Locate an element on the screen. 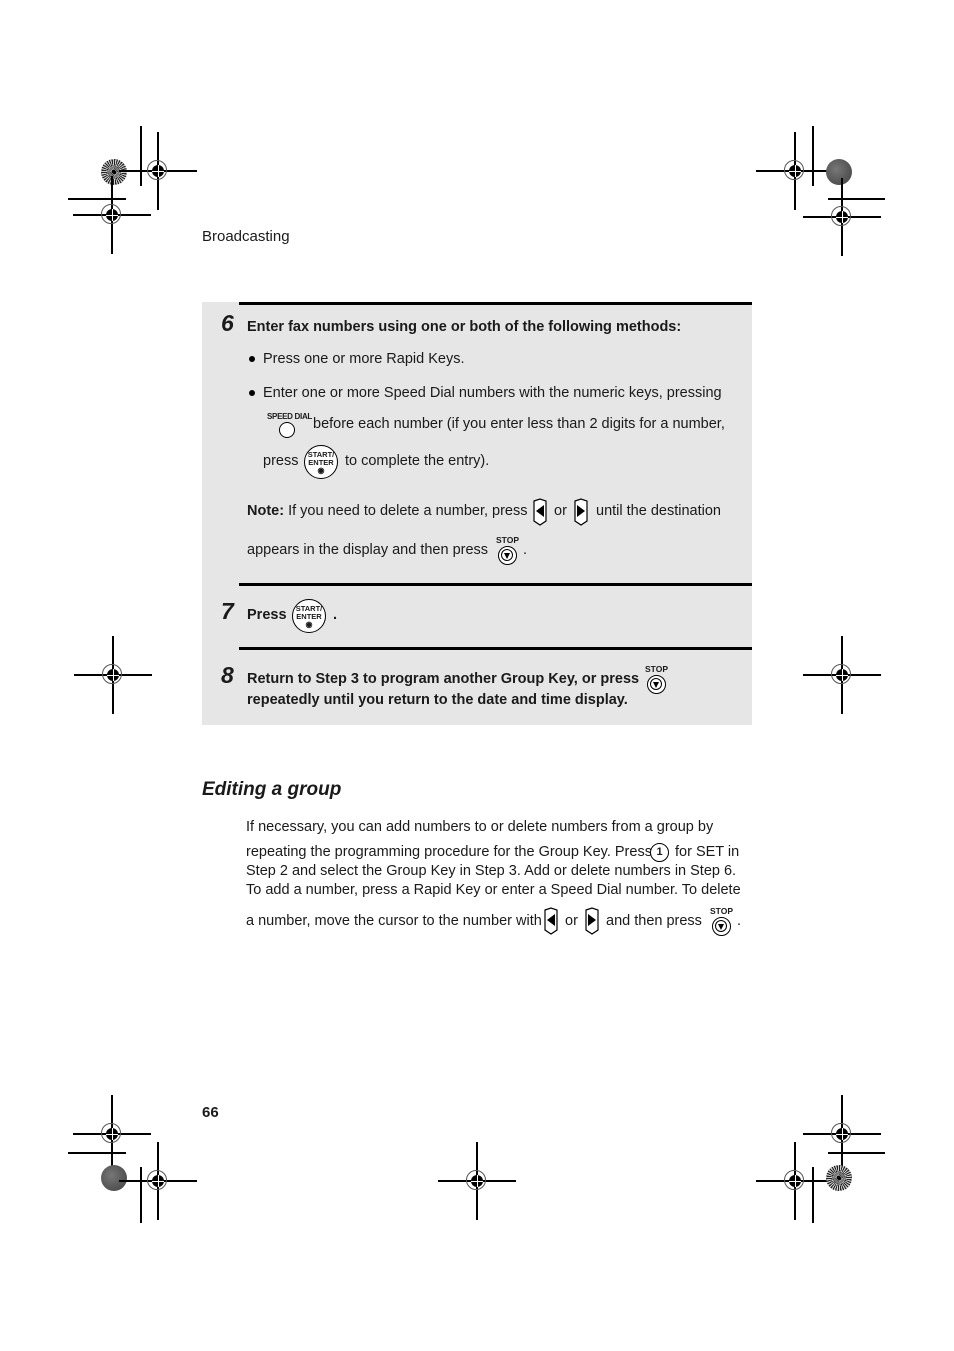 This screenshot has height=1351, width=954. bullet-text: Press one or more Rapid Keys. is located at coordinates (364, 359).